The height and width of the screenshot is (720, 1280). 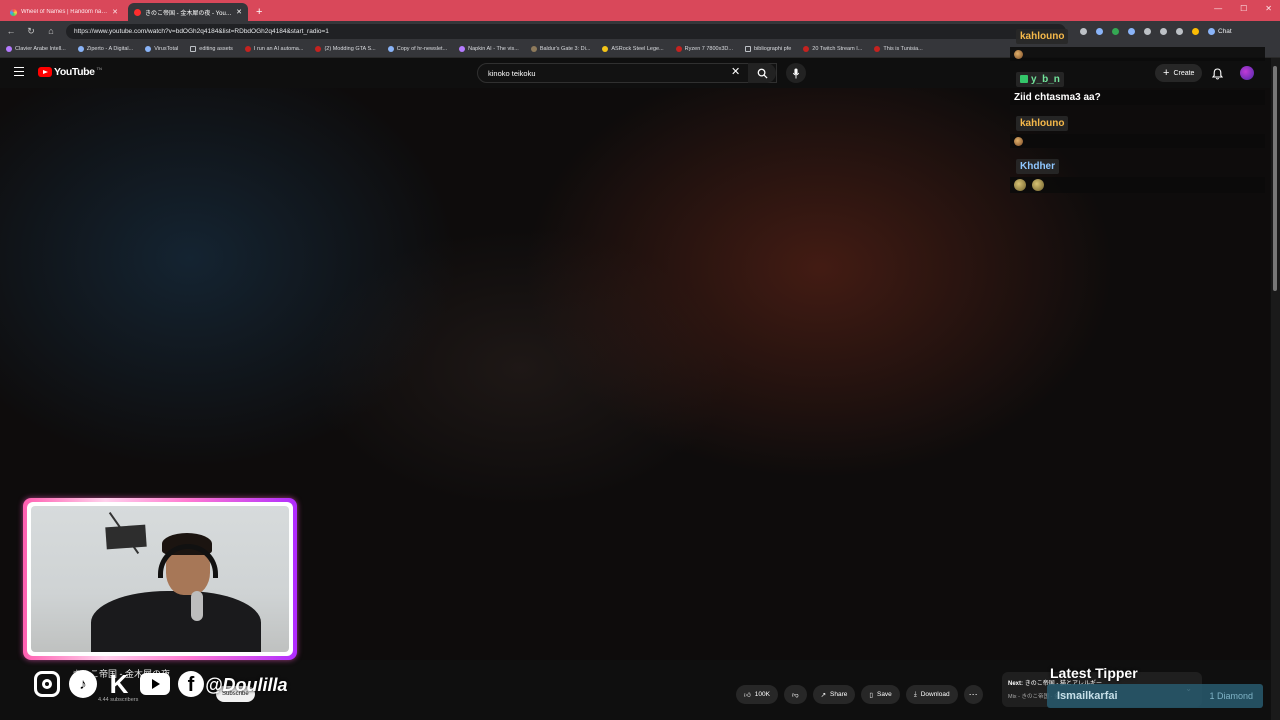 I want to click on latest-tipper-title: Latest Tipper, so click(x=1094, y=673).